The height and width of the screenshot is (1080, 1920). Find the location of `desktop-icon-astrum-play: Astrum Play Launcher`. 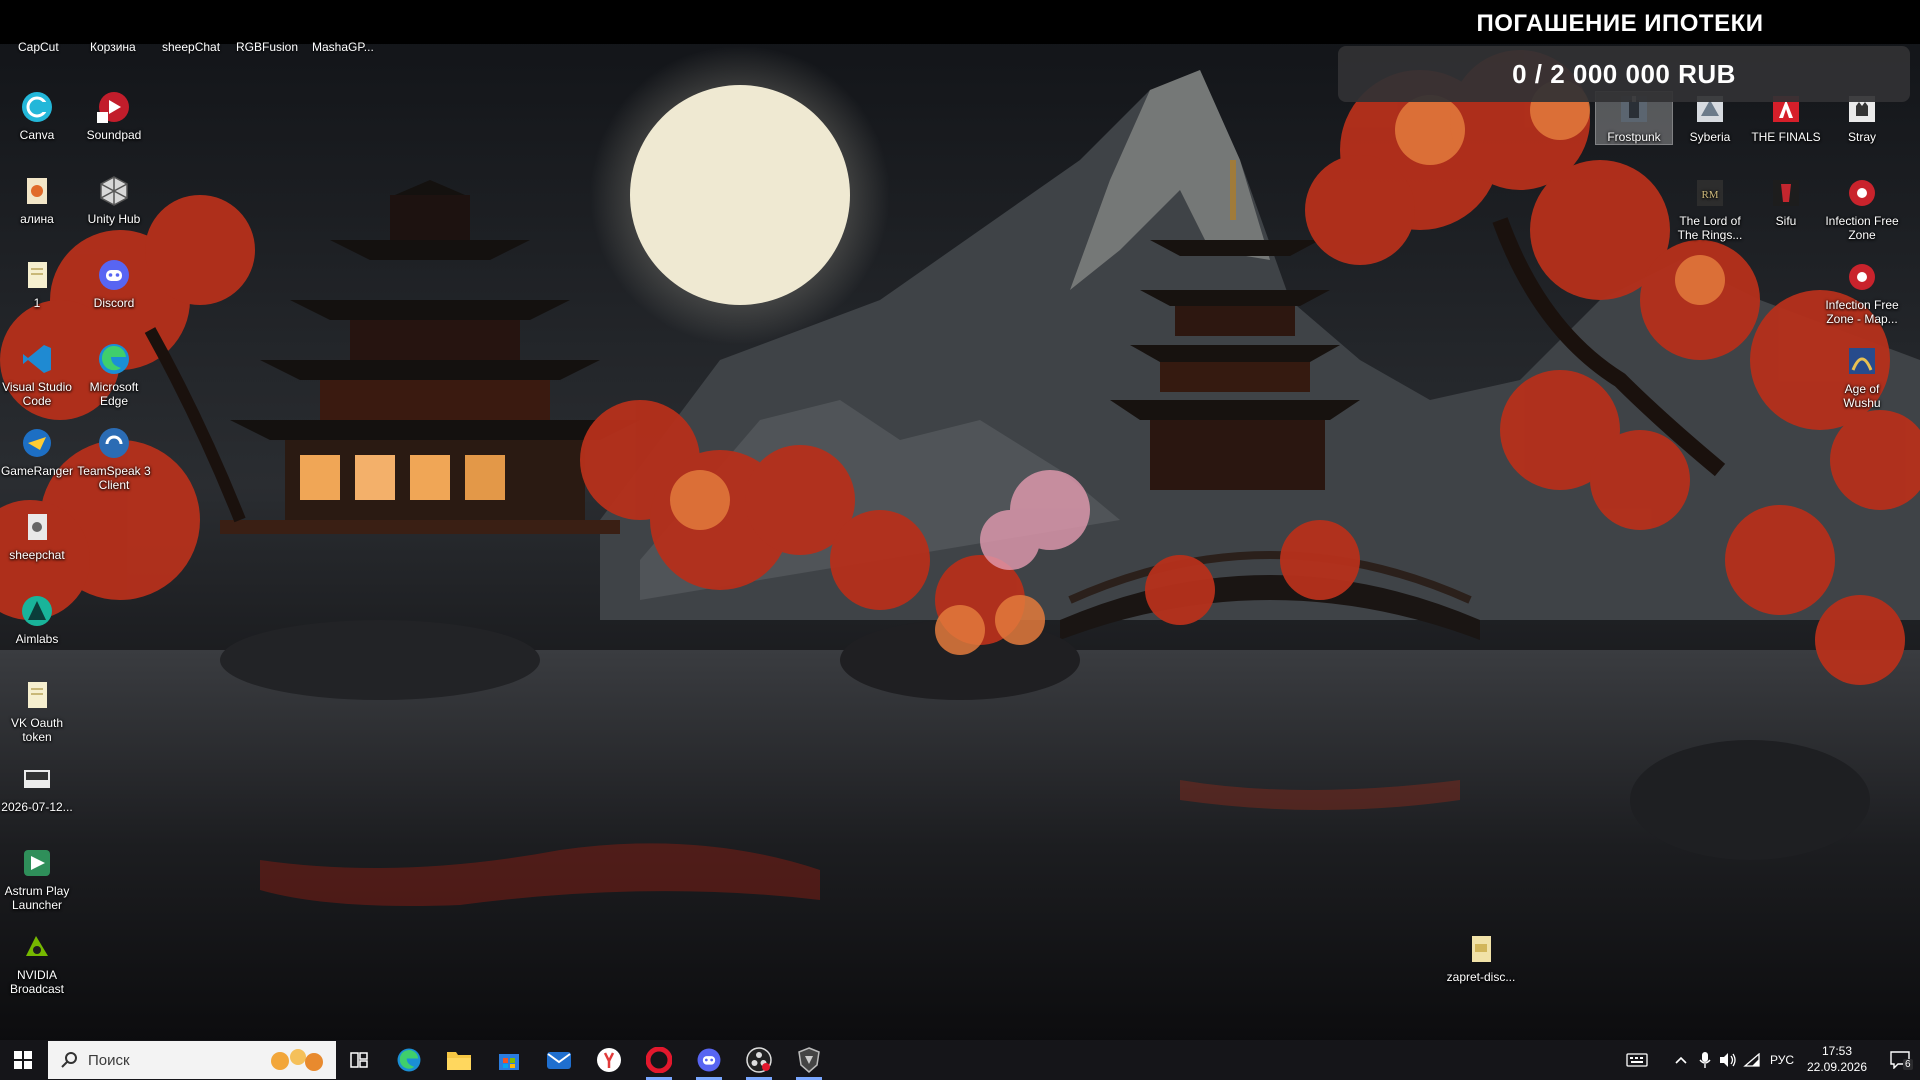

desktop-icon-astrum-play: Astrum Play Launcher is located at coordinates (37, 879).